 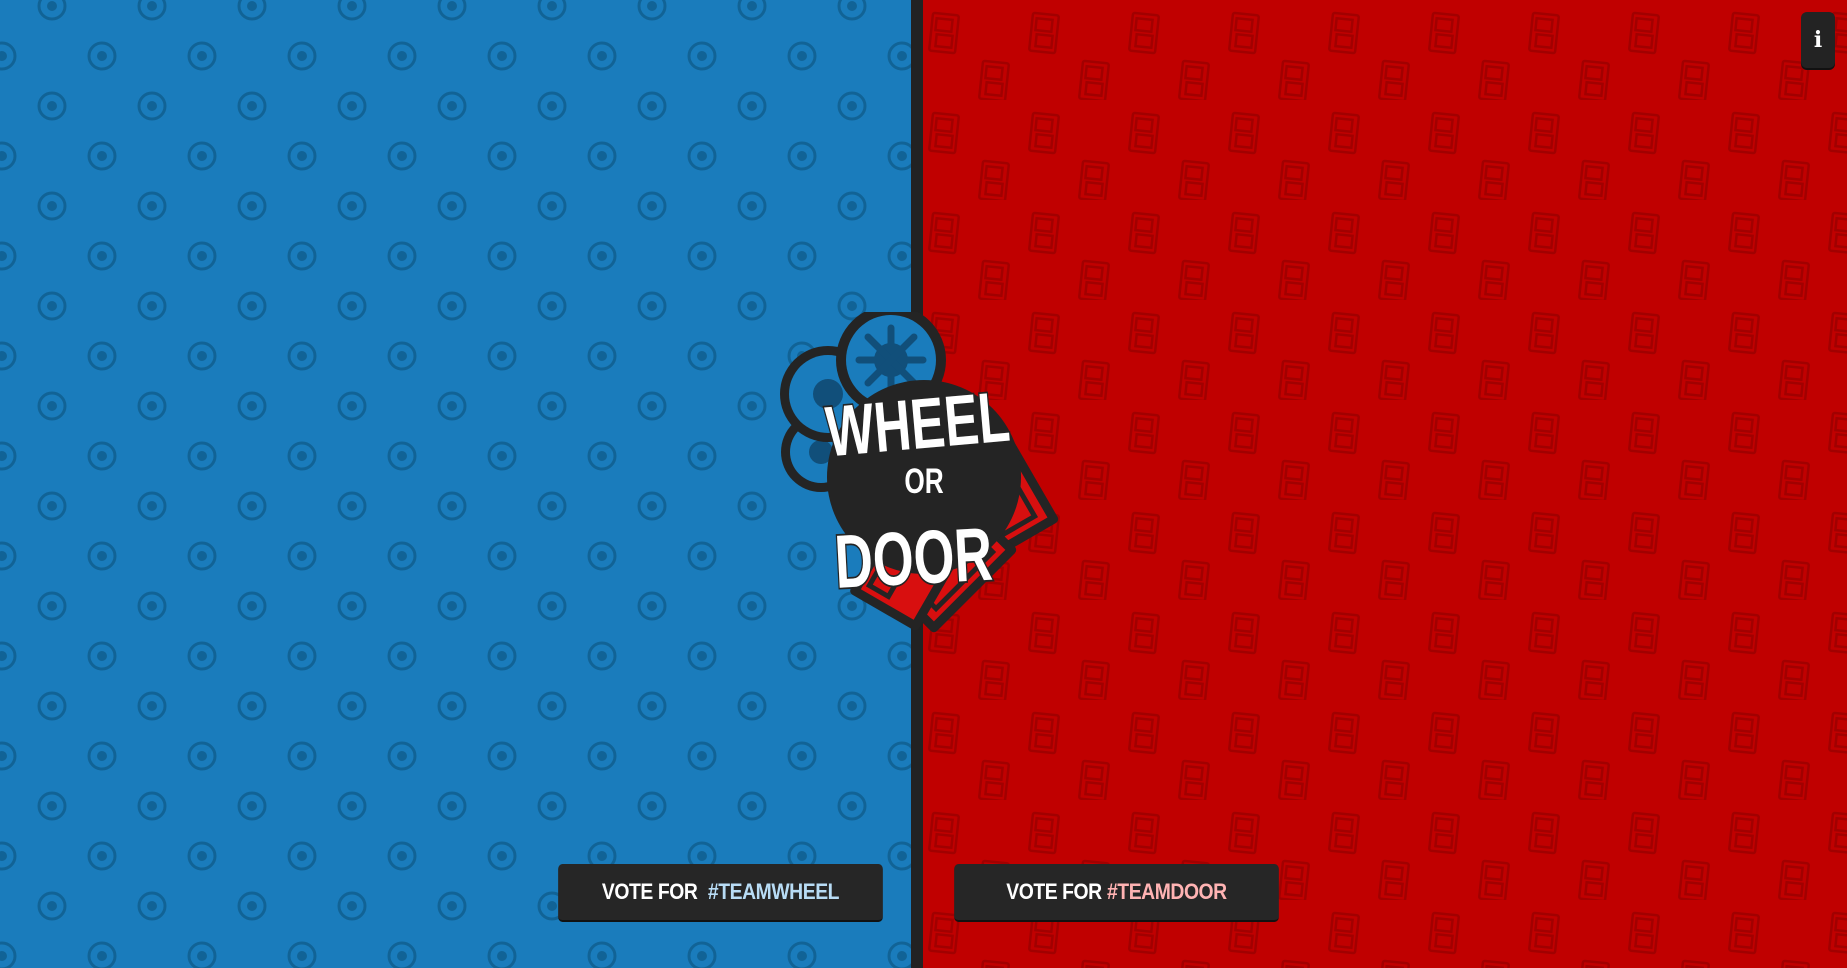 I want to click on vote-team-door-button: VOTE FOR #TEAMDOOR, so click(x=1116, y=893).